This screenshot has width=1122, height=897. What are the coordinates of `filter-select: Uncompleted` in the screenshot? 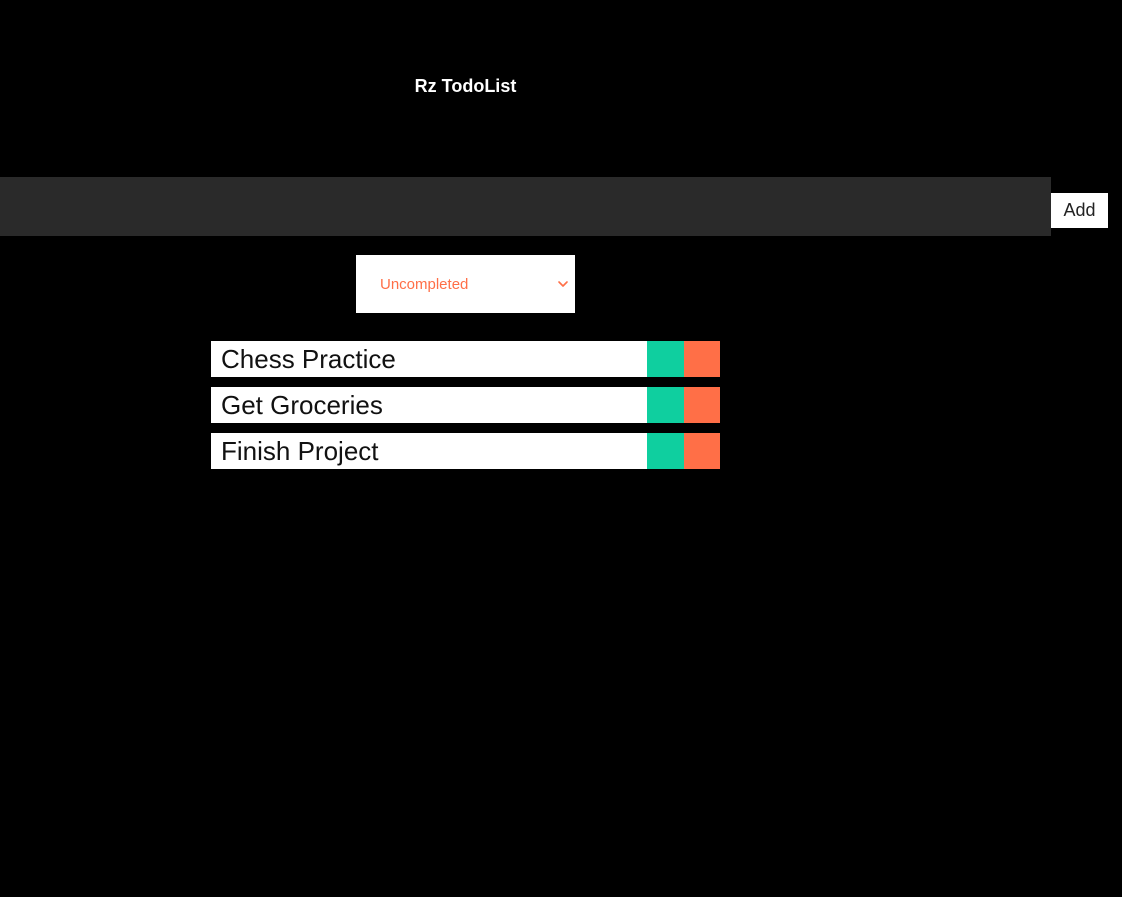 It's located at (465, 284).